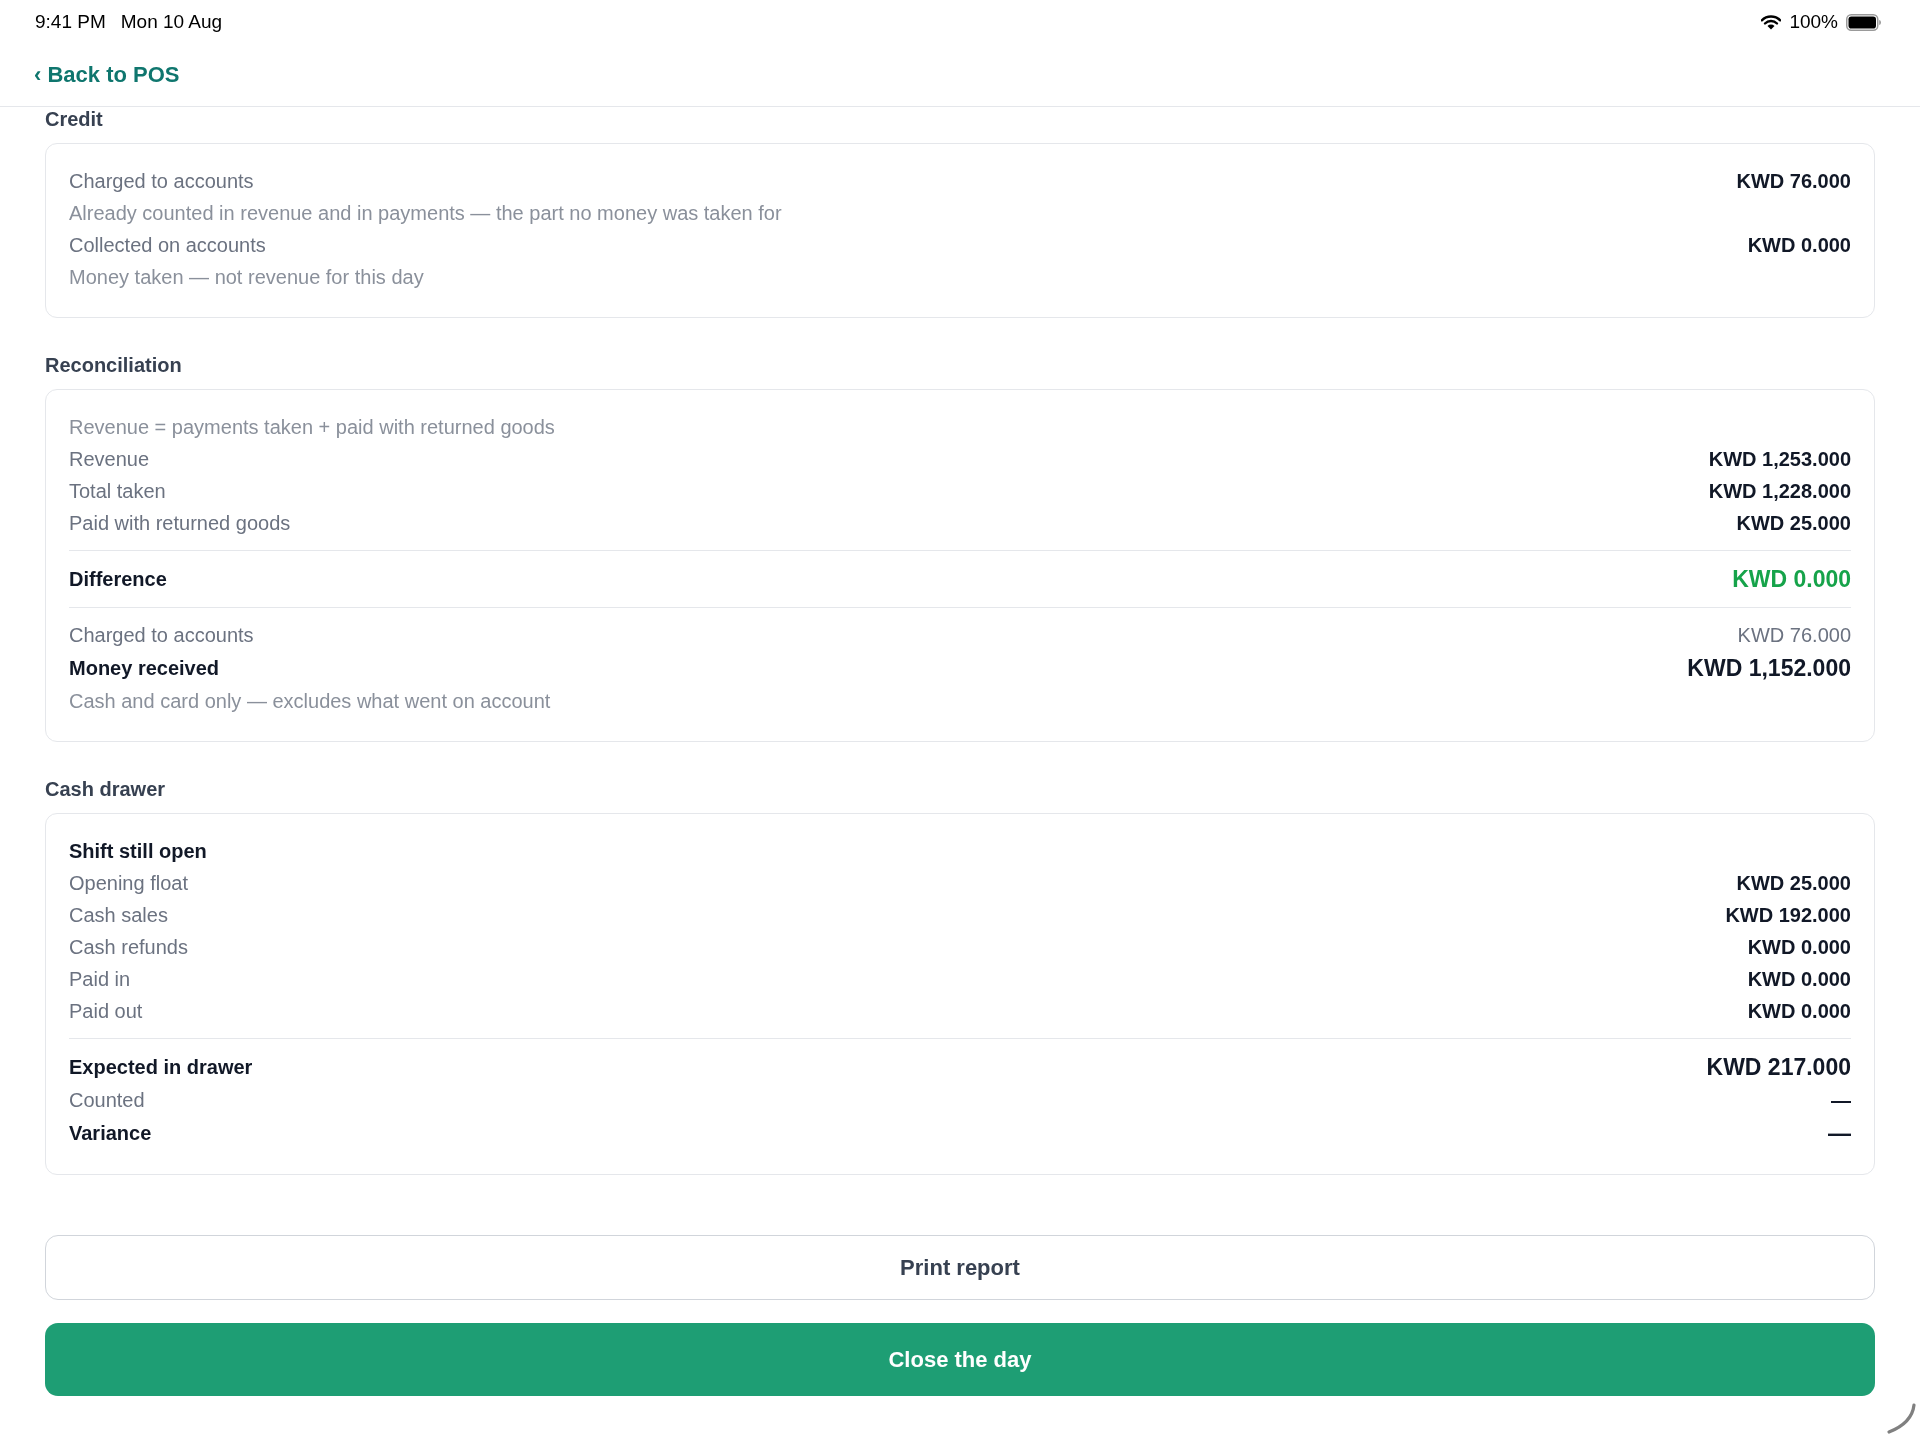 The width and height of the screenshot is (1920, 1440). I want to click on row-label: Opening float, so click(128, 883).